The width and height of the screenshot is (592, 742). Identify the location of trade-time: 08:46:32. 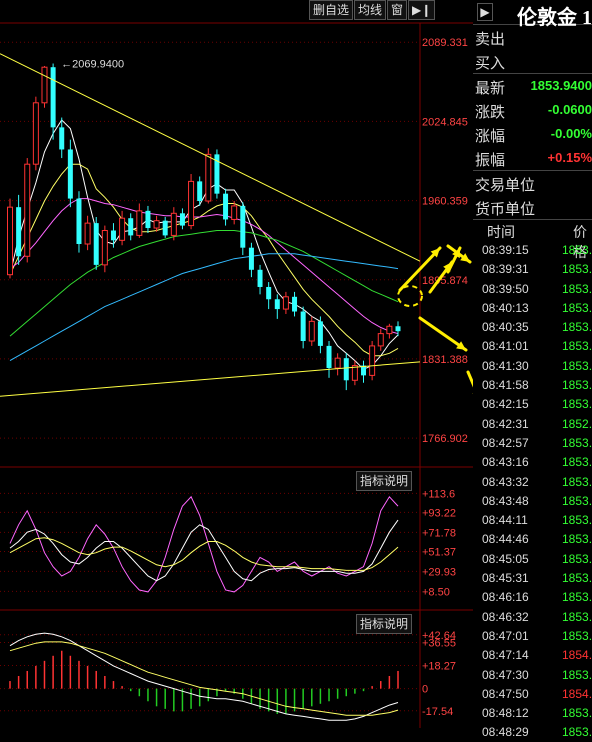
(505, 616).